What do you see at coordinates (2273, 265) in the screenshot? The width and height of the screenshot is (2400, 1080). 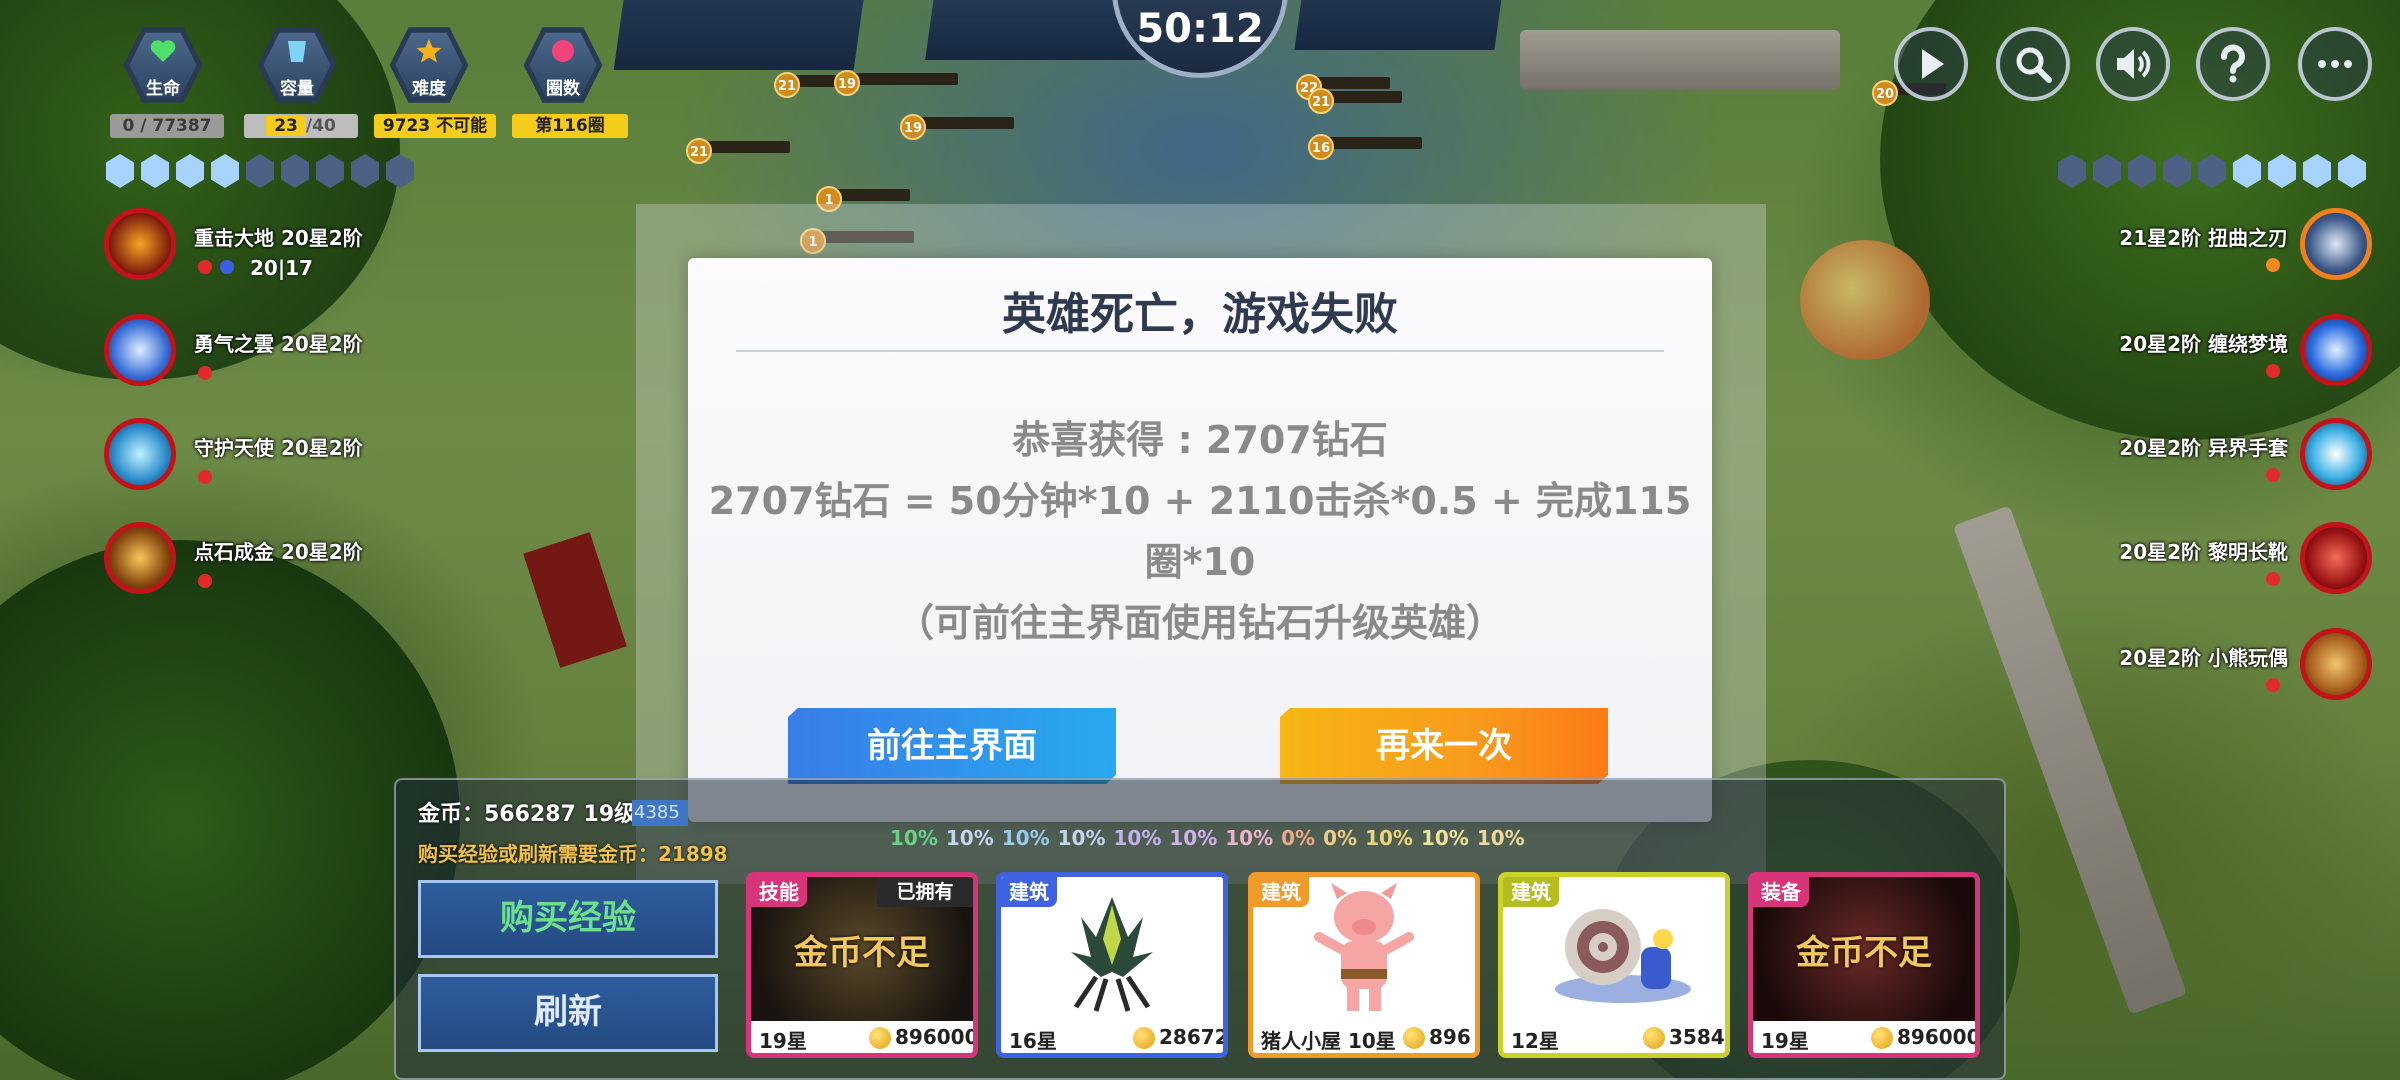 I see `orange-dot` at bounding box center [2273, 265].